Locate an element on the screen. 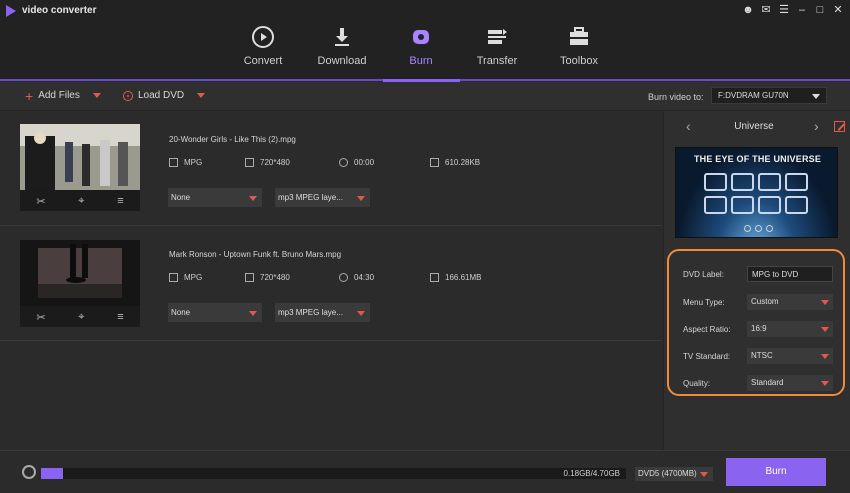  menu-type-row: Menu Type: Custom is located at coordinates (763, 302).